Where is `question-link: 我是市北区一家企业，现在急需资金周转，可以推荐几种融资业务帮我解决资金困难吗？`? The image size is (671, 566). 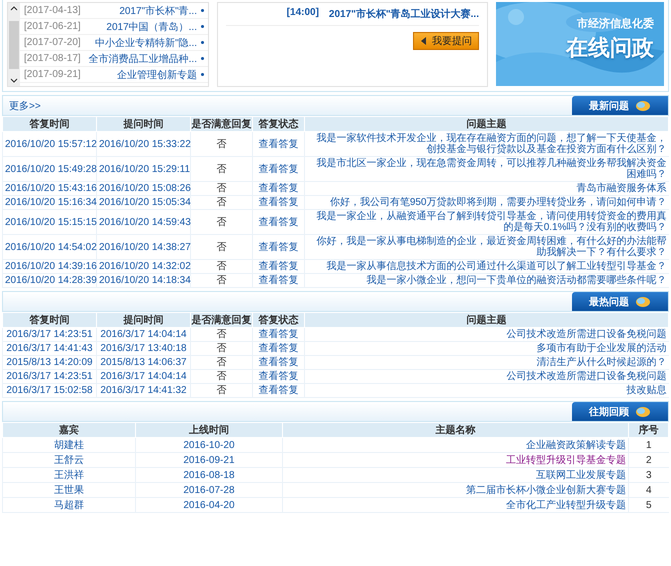
question-link: 我是市北区一家企业，现在急需资金周转，可以推荐几种融资业务帮我解决资金困难吗？ is located at coordinates (486, 169).